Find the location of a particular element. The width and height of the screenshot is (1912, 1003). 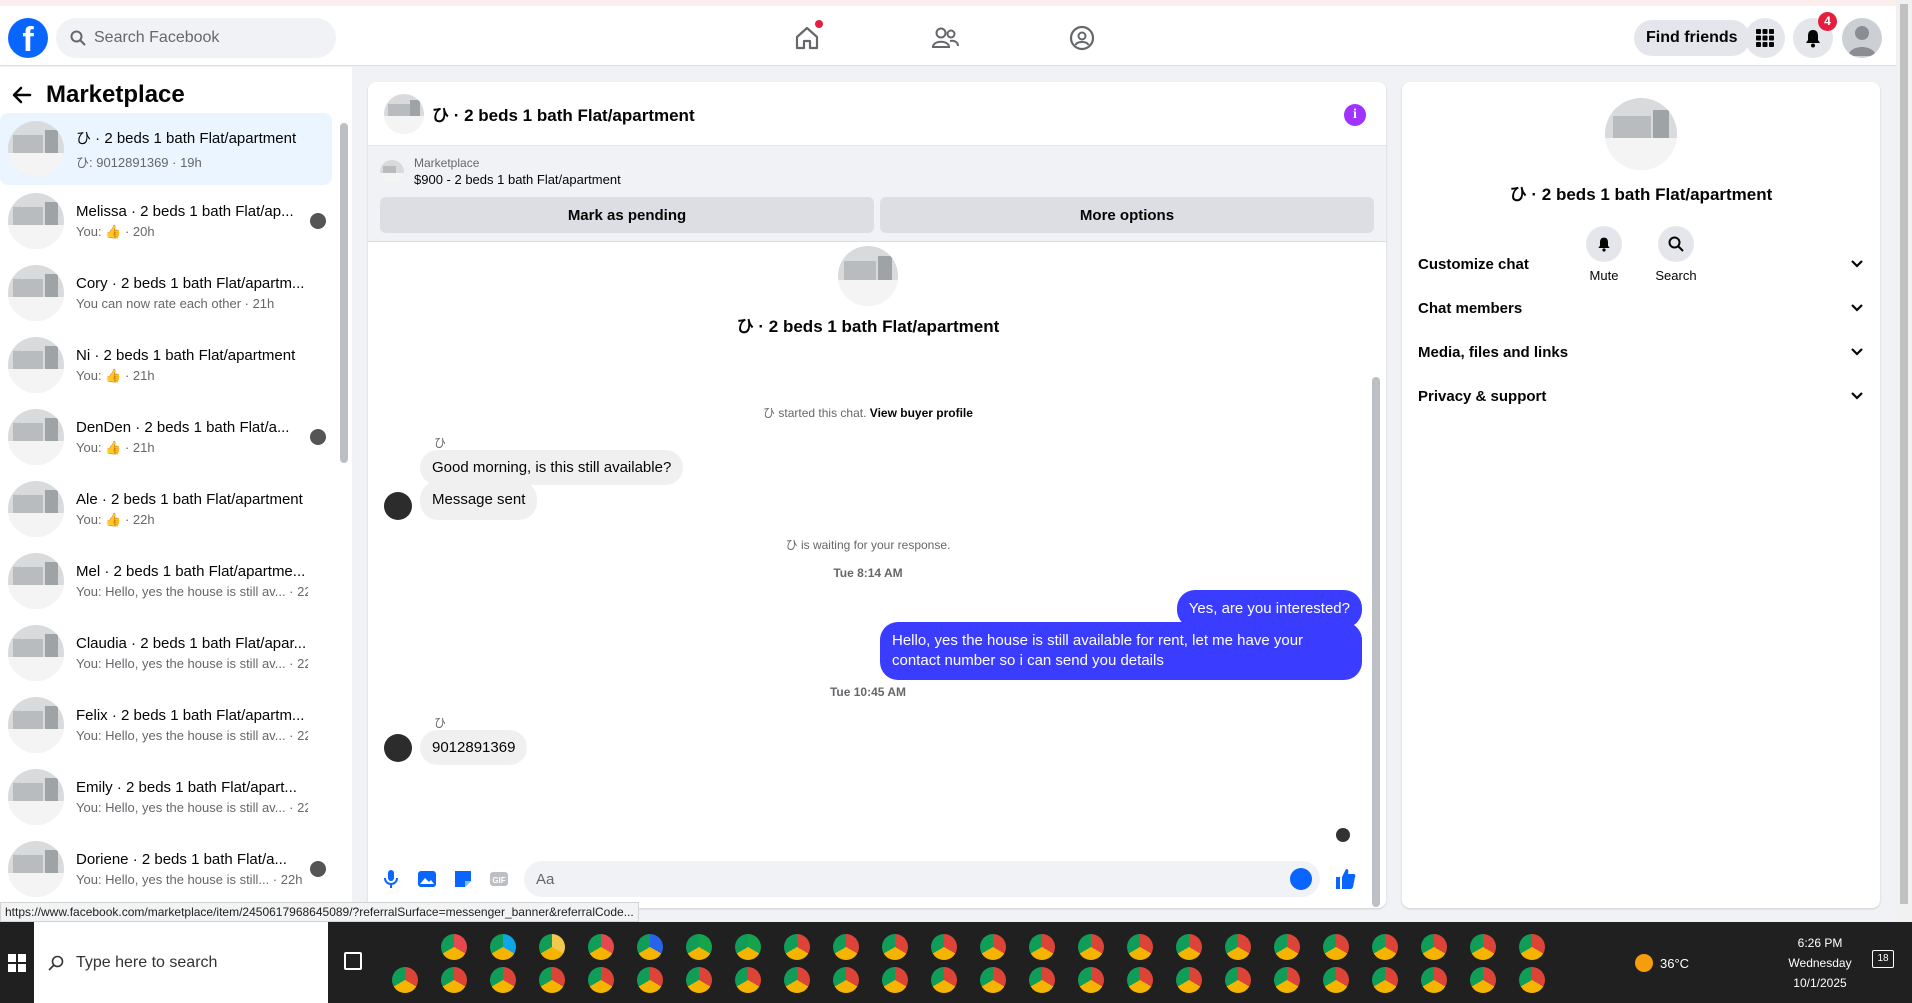

search-facebook-input: Search Facebook is located at coordinates (196, 38).